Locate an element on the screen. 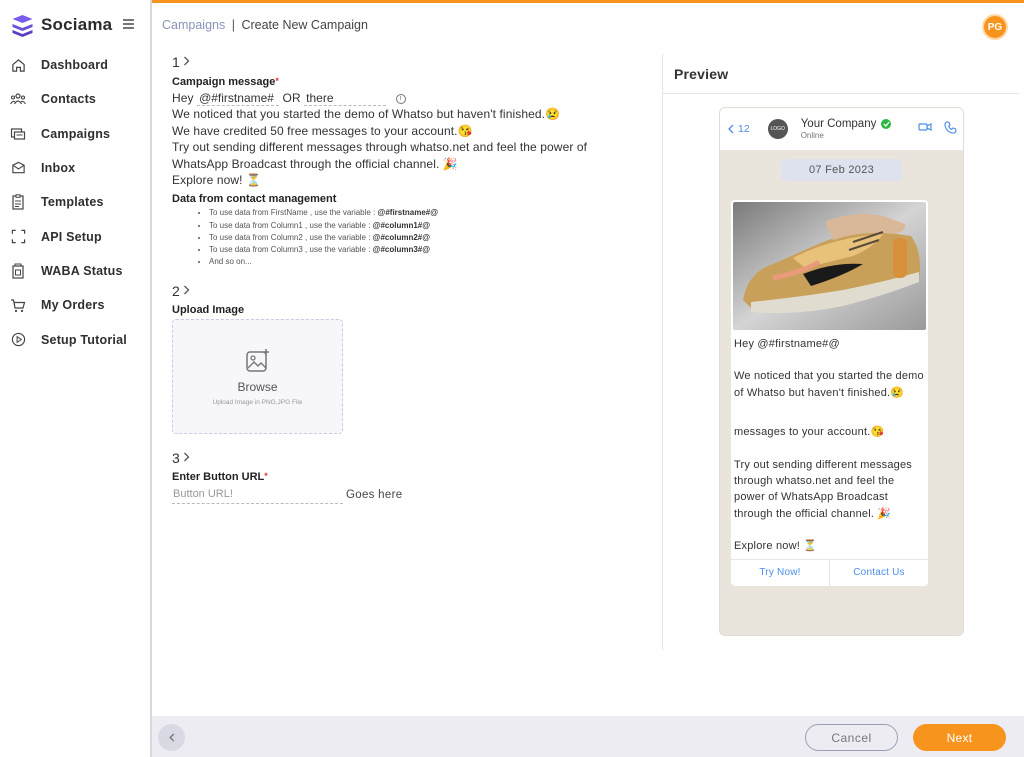 The image size is (1024, 757). greeting-prefix: Hey is located at coordinates (183, 98).